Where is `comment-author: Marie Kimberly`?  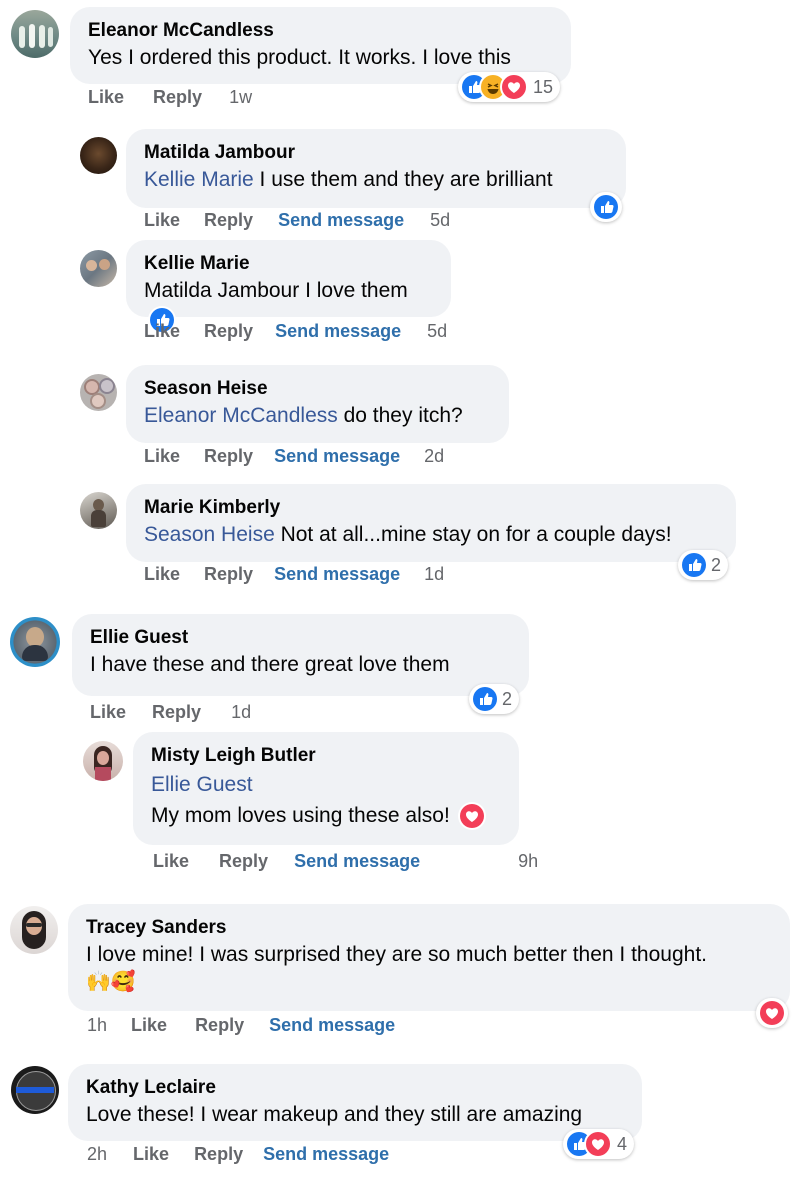
comment-author: Marie Kimberly is located at coordinates (431, 508).